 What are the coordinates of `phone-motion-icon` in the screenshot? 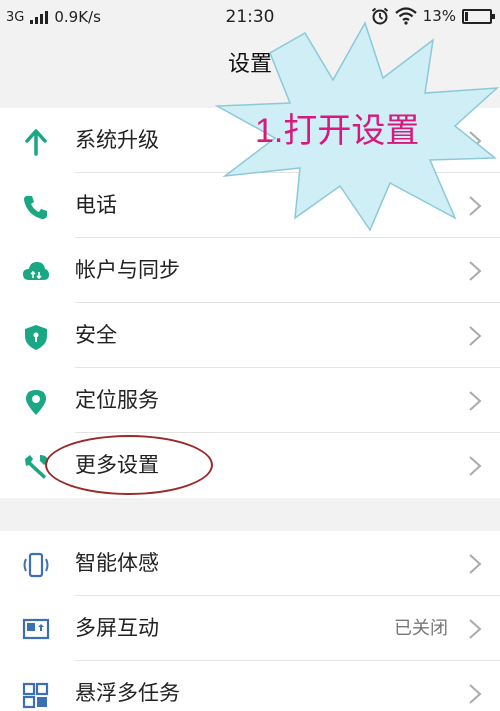 It's located at (36, 565).